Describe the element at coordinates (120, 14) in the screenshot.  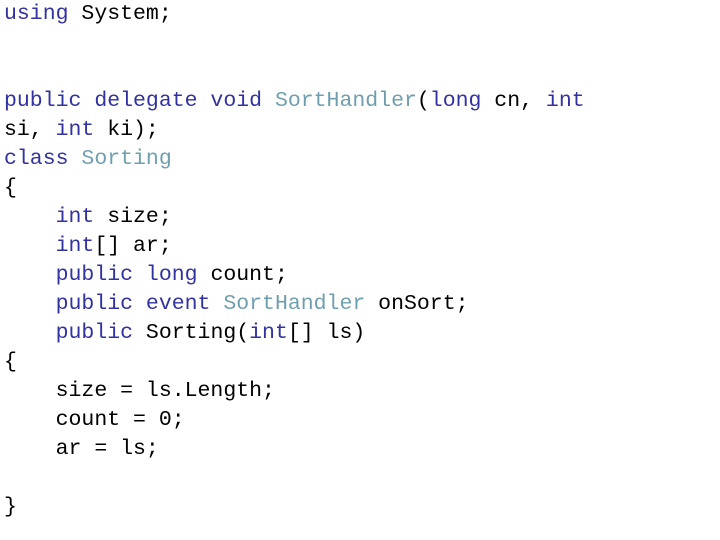
I see `code-token-plain: System;` at that location.